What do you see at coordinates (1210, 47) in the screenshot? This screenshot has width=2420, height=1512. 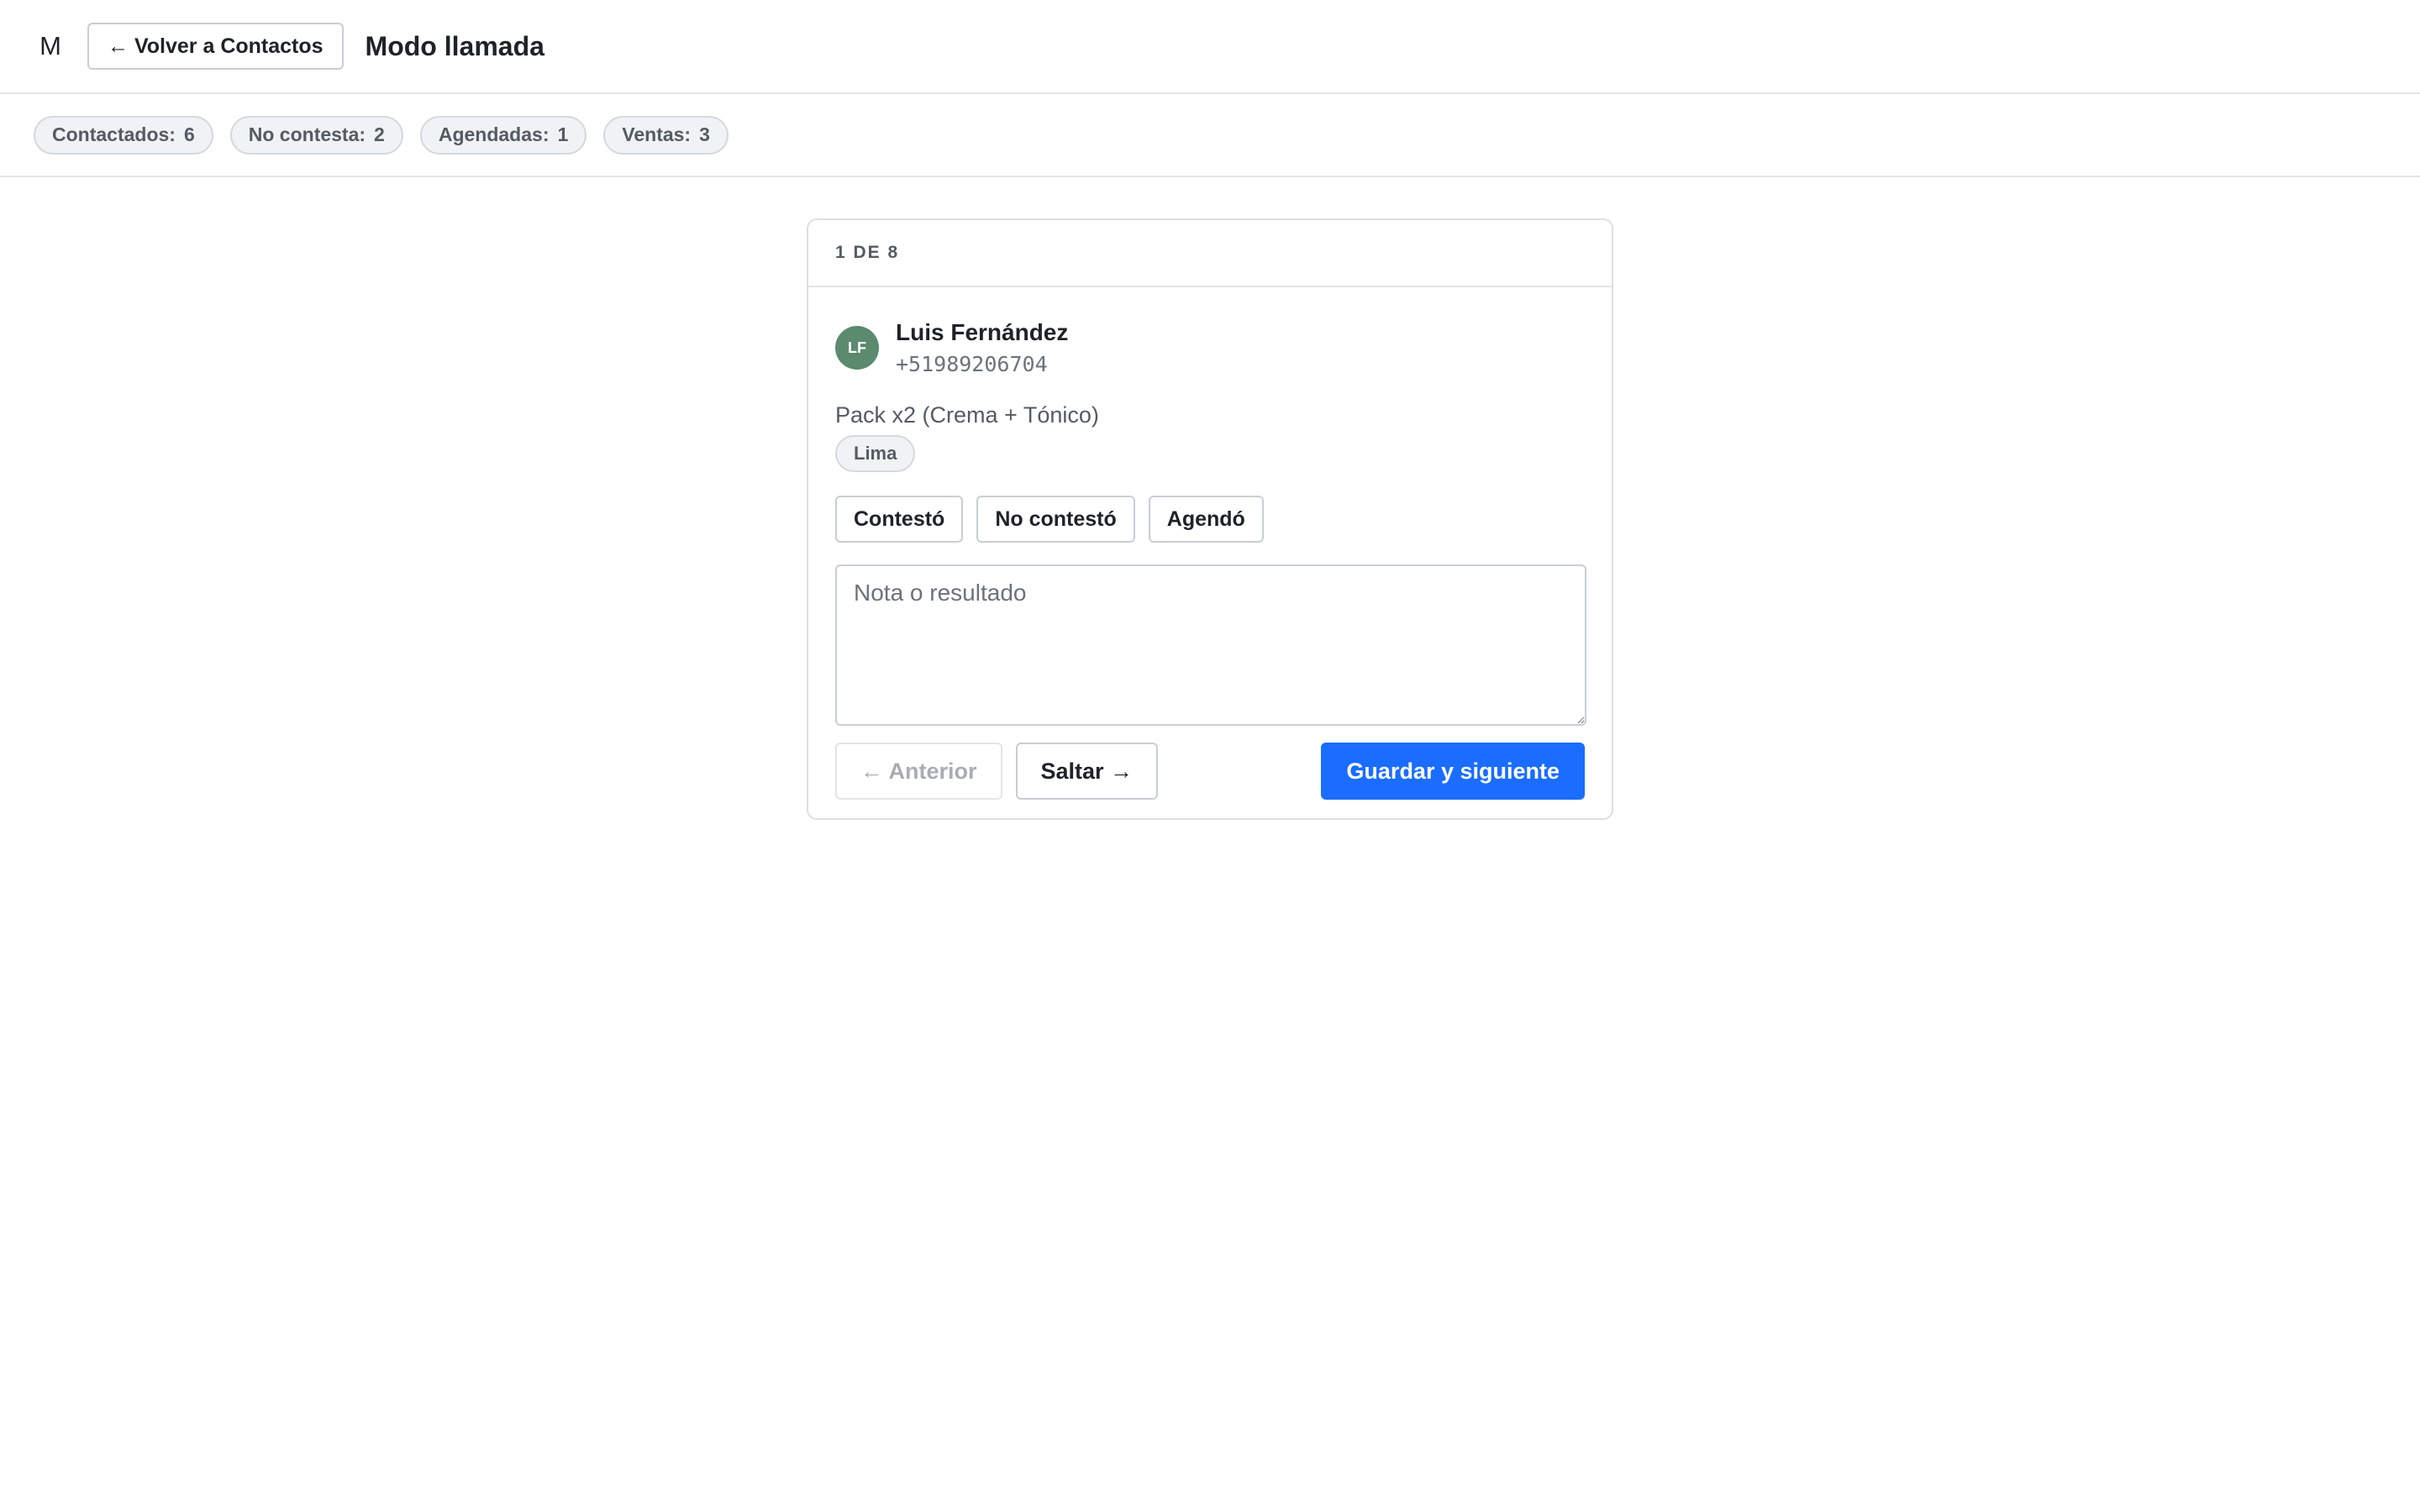 I see `top-bar: M ← Volver a Contactos Modo llamada` at bounding box center [1210, 47].